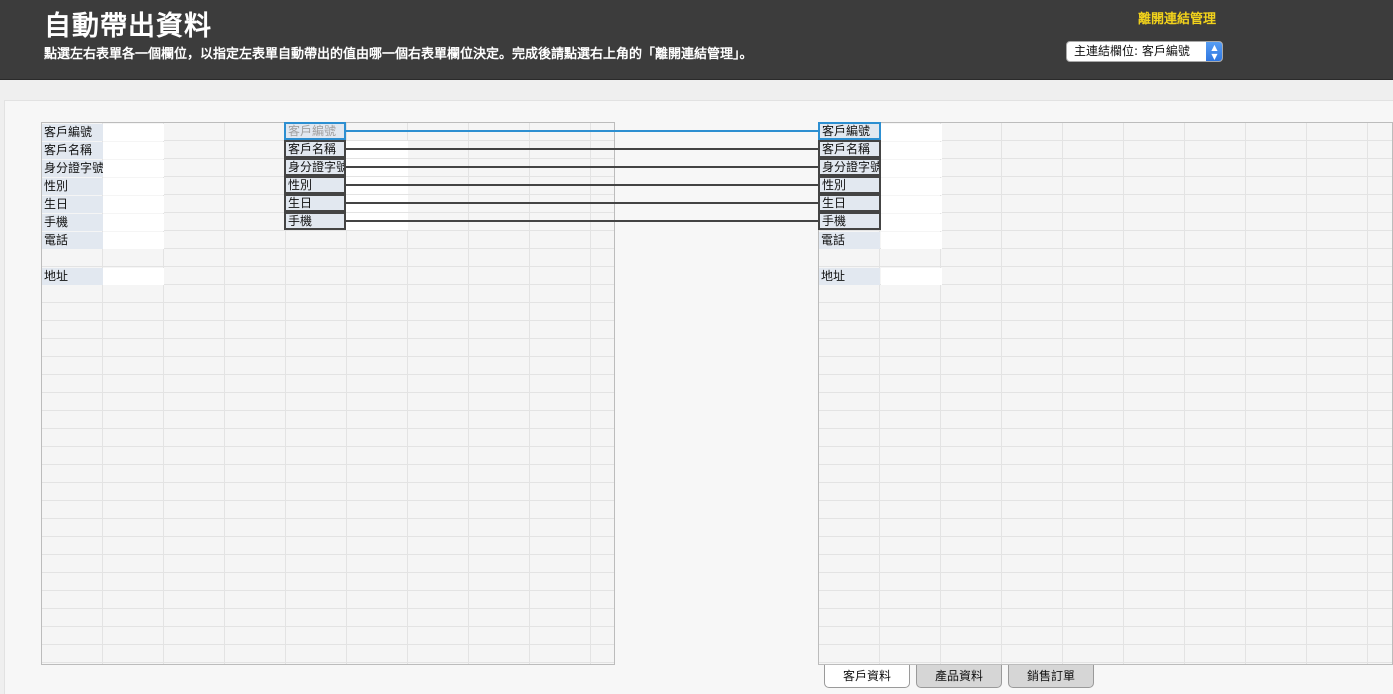 Image resolution: width=1393 pixels, height=694 pixels. Describe the element at coordinates (1177, 17) in the screenshot. I see `exit-link-management-link: 離開連結管理` at that location.